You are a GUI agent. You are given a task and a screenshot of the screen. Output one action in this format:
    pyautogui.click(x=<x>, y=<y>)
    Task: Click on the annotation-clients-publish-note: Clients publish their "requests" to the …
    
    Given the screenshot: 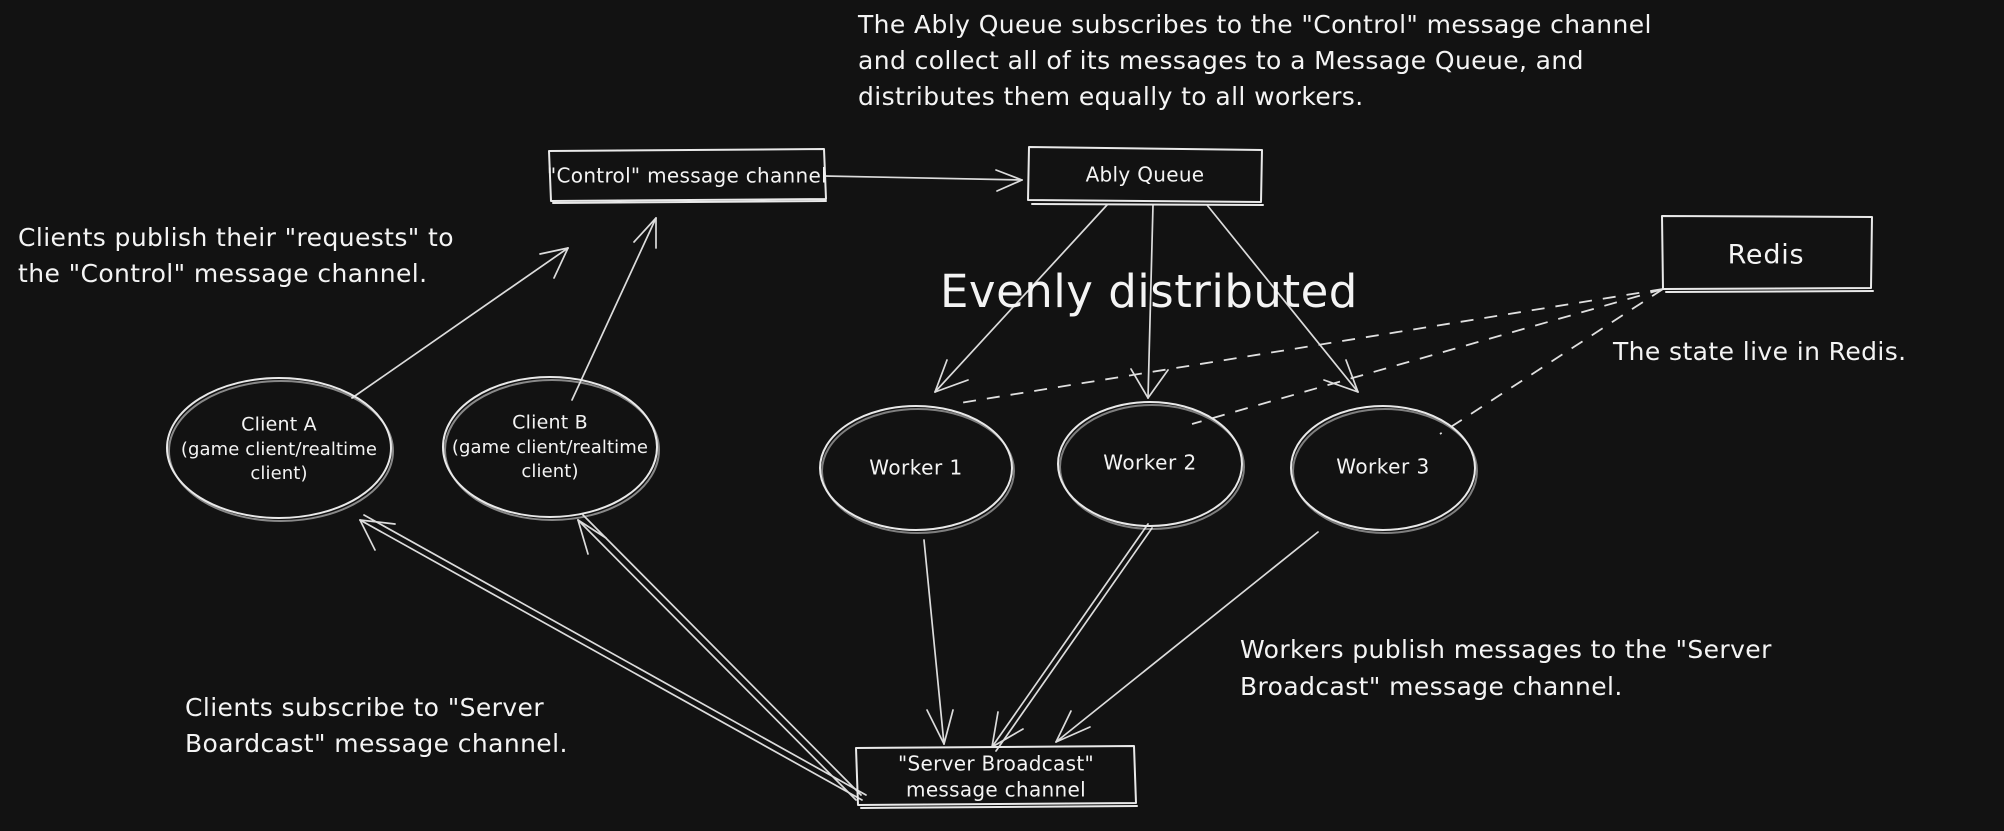 What is the action you would take?
    pyautogui.click(x=236, y=255)
    